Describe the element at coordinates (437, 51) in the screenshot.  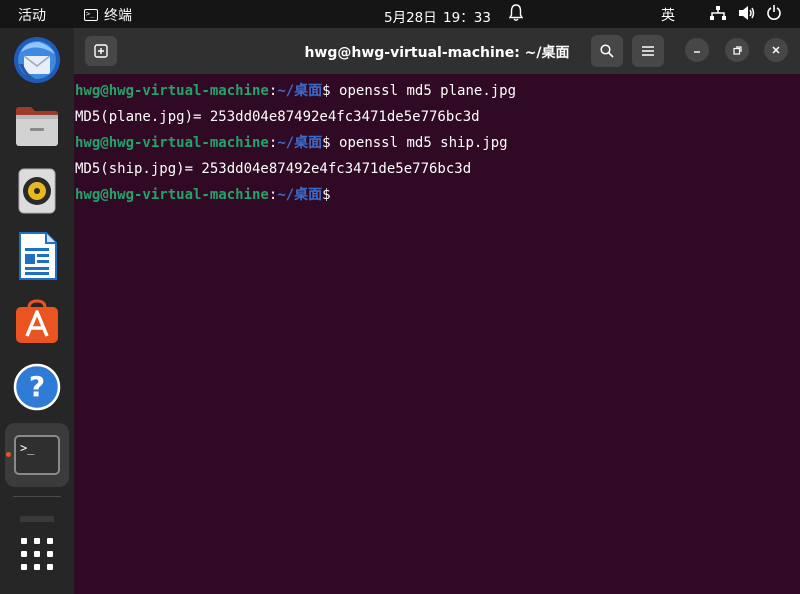
I see `window-headerbar: hwg@hwg-virtual-machine: ~/桌面` at that location.